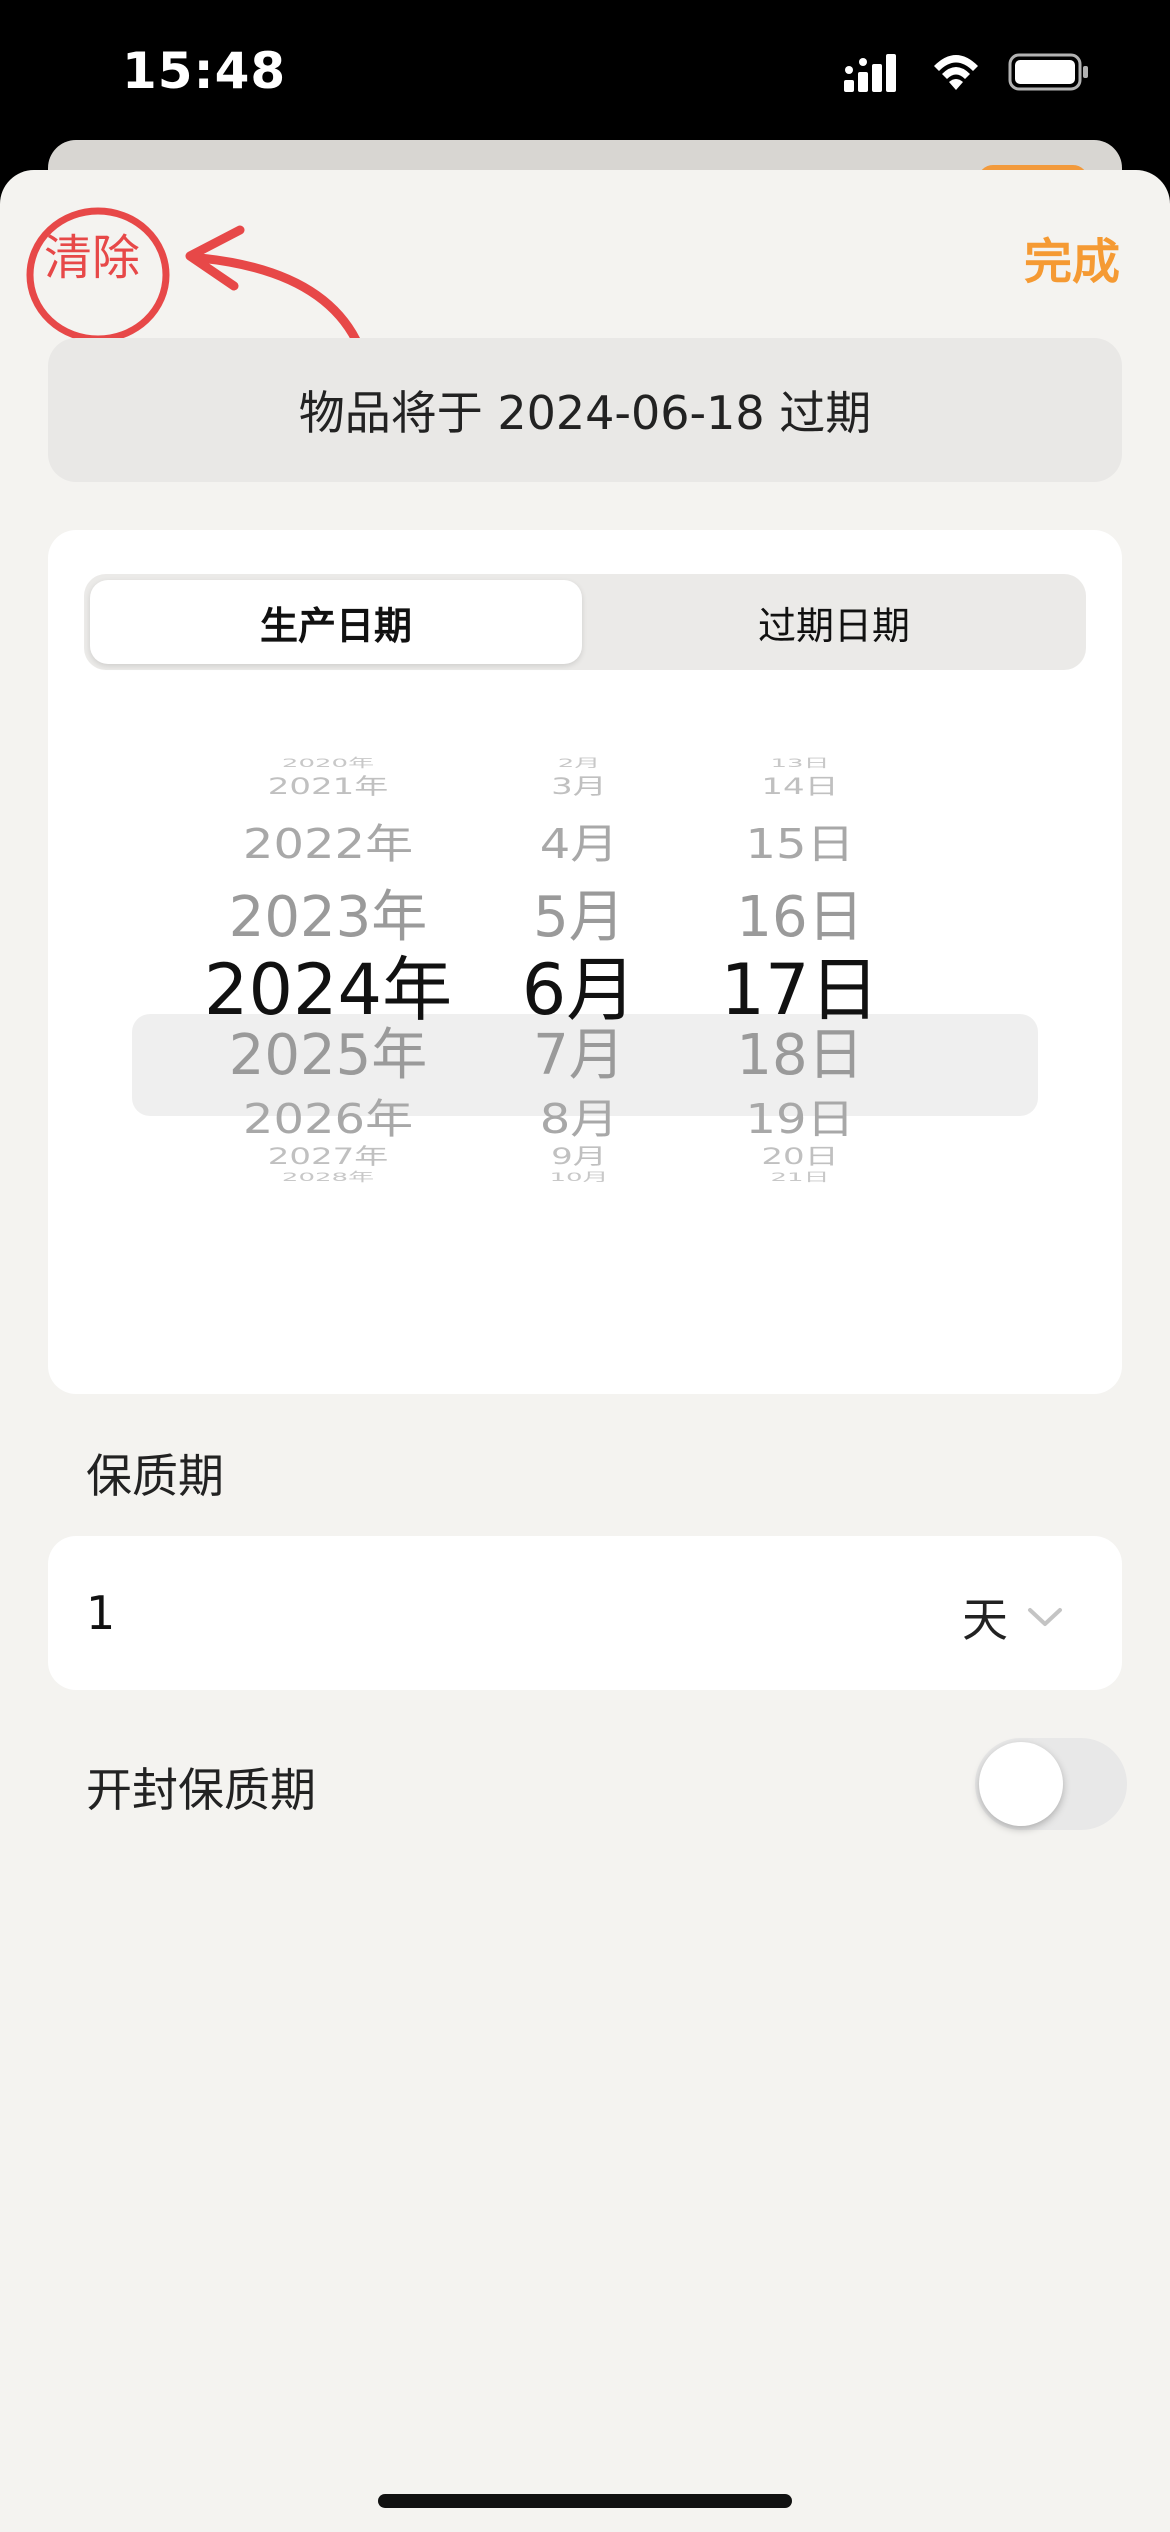 Image resolution: width=1170 pixels, height=2532 pixels. What do you see at coordinates (956, 72) in the screenshot?
I see `wifi-icon` at bounding box center [956, 72].